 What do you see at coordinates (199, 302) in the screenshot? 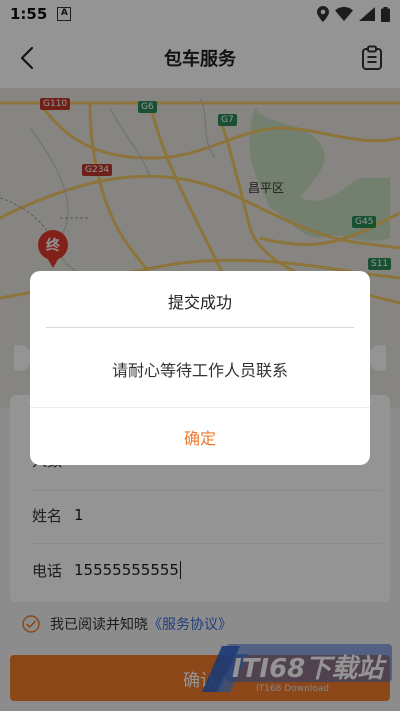
I see `dialog-title: 提交成功` at bounding box center [199, 302].